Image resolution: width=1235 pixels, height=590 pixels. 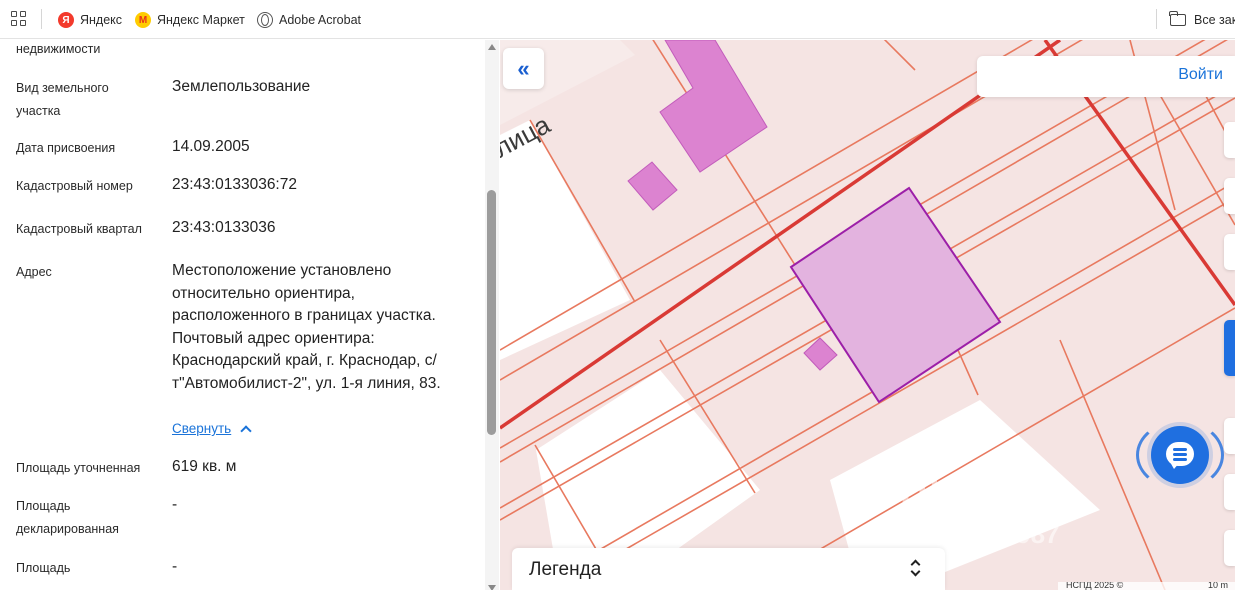 I want to click on map-tool-button-active, so click(x=1229, y=348).